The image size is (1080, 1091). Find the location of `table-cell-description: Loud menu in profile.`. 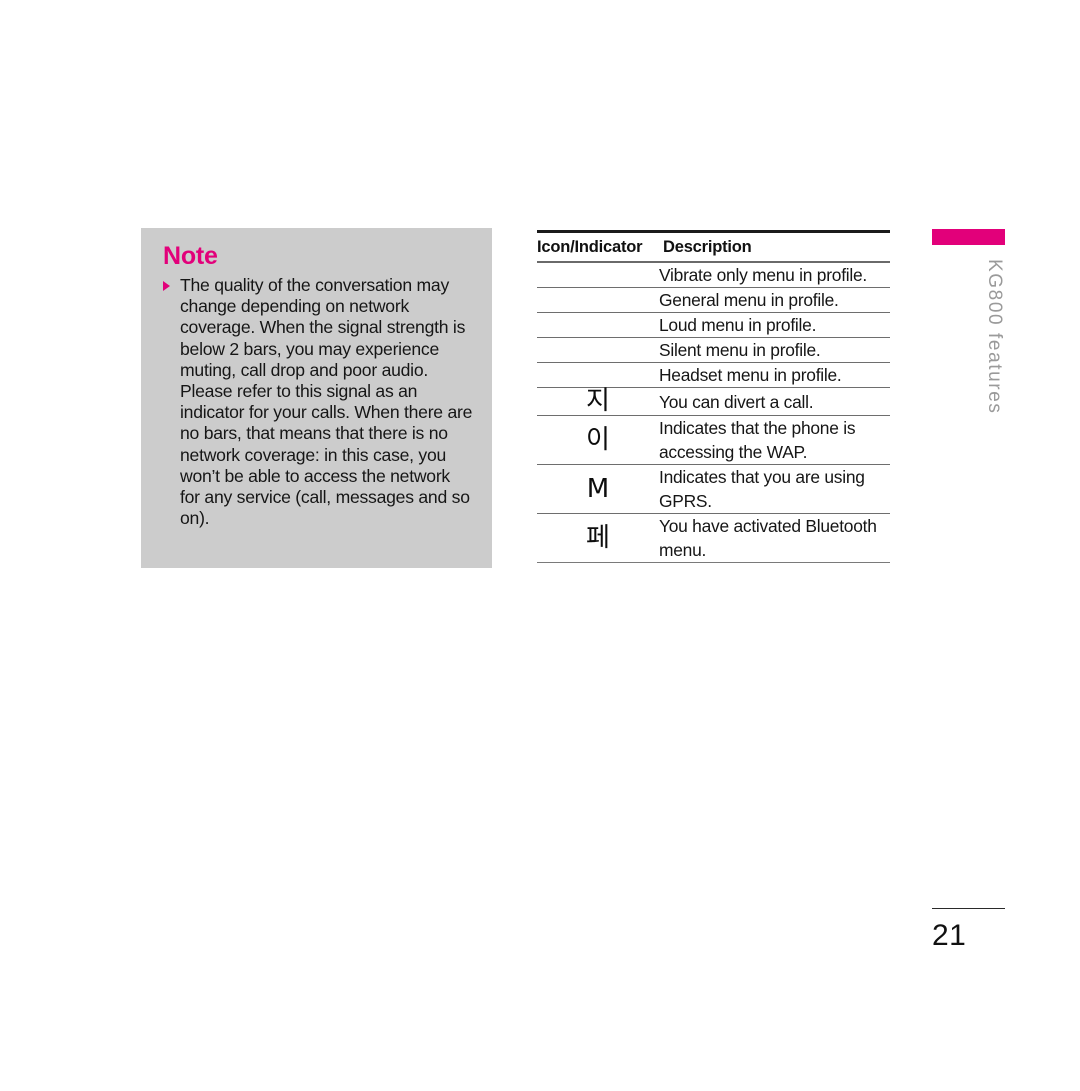

table-cell-description: Loud menu in profile. is located at coordinates (774, 325).